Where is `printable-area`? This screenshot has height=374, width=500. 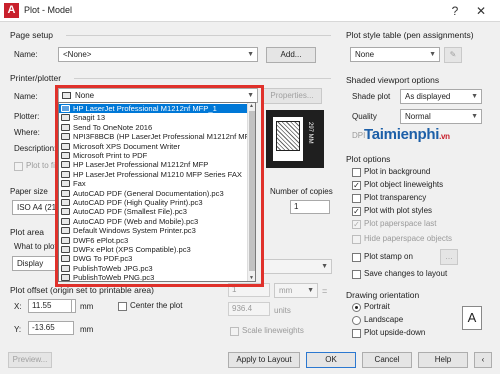
printable-area is located at coordinates (288, 136).